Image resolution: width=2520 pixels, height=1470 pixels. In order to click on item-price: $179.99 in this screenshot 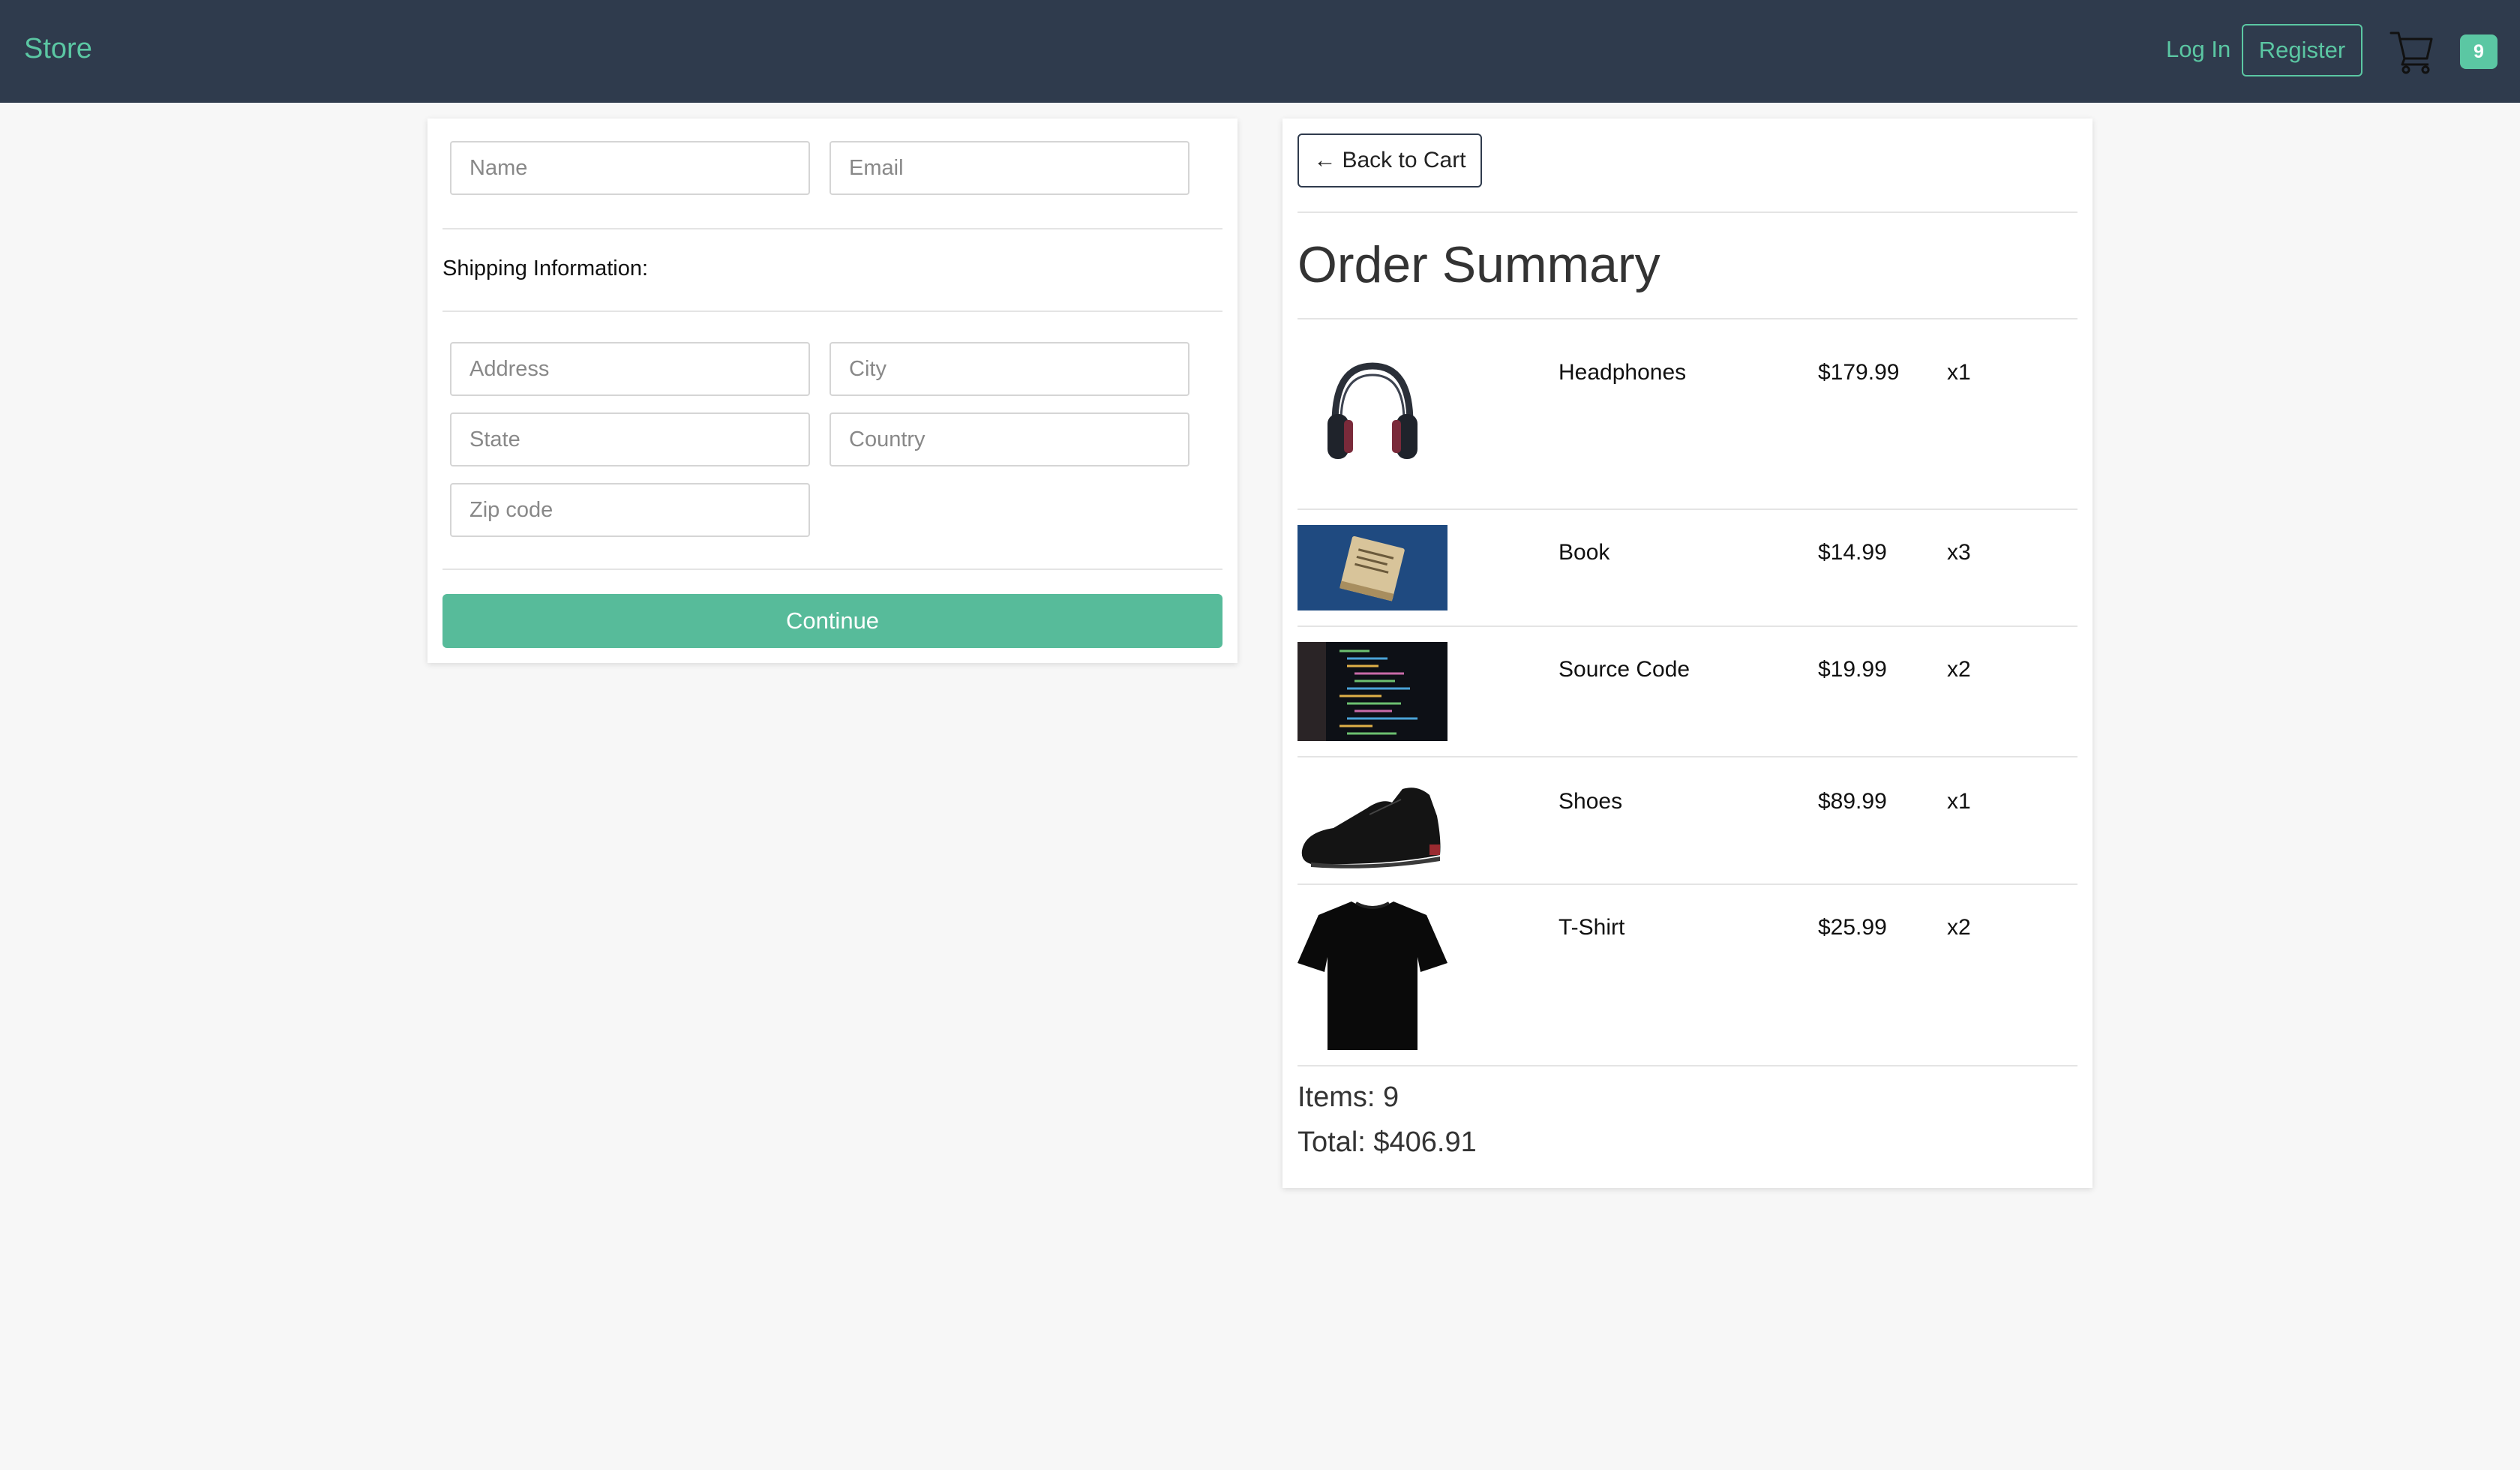, I will do `click(1859, 372)`.